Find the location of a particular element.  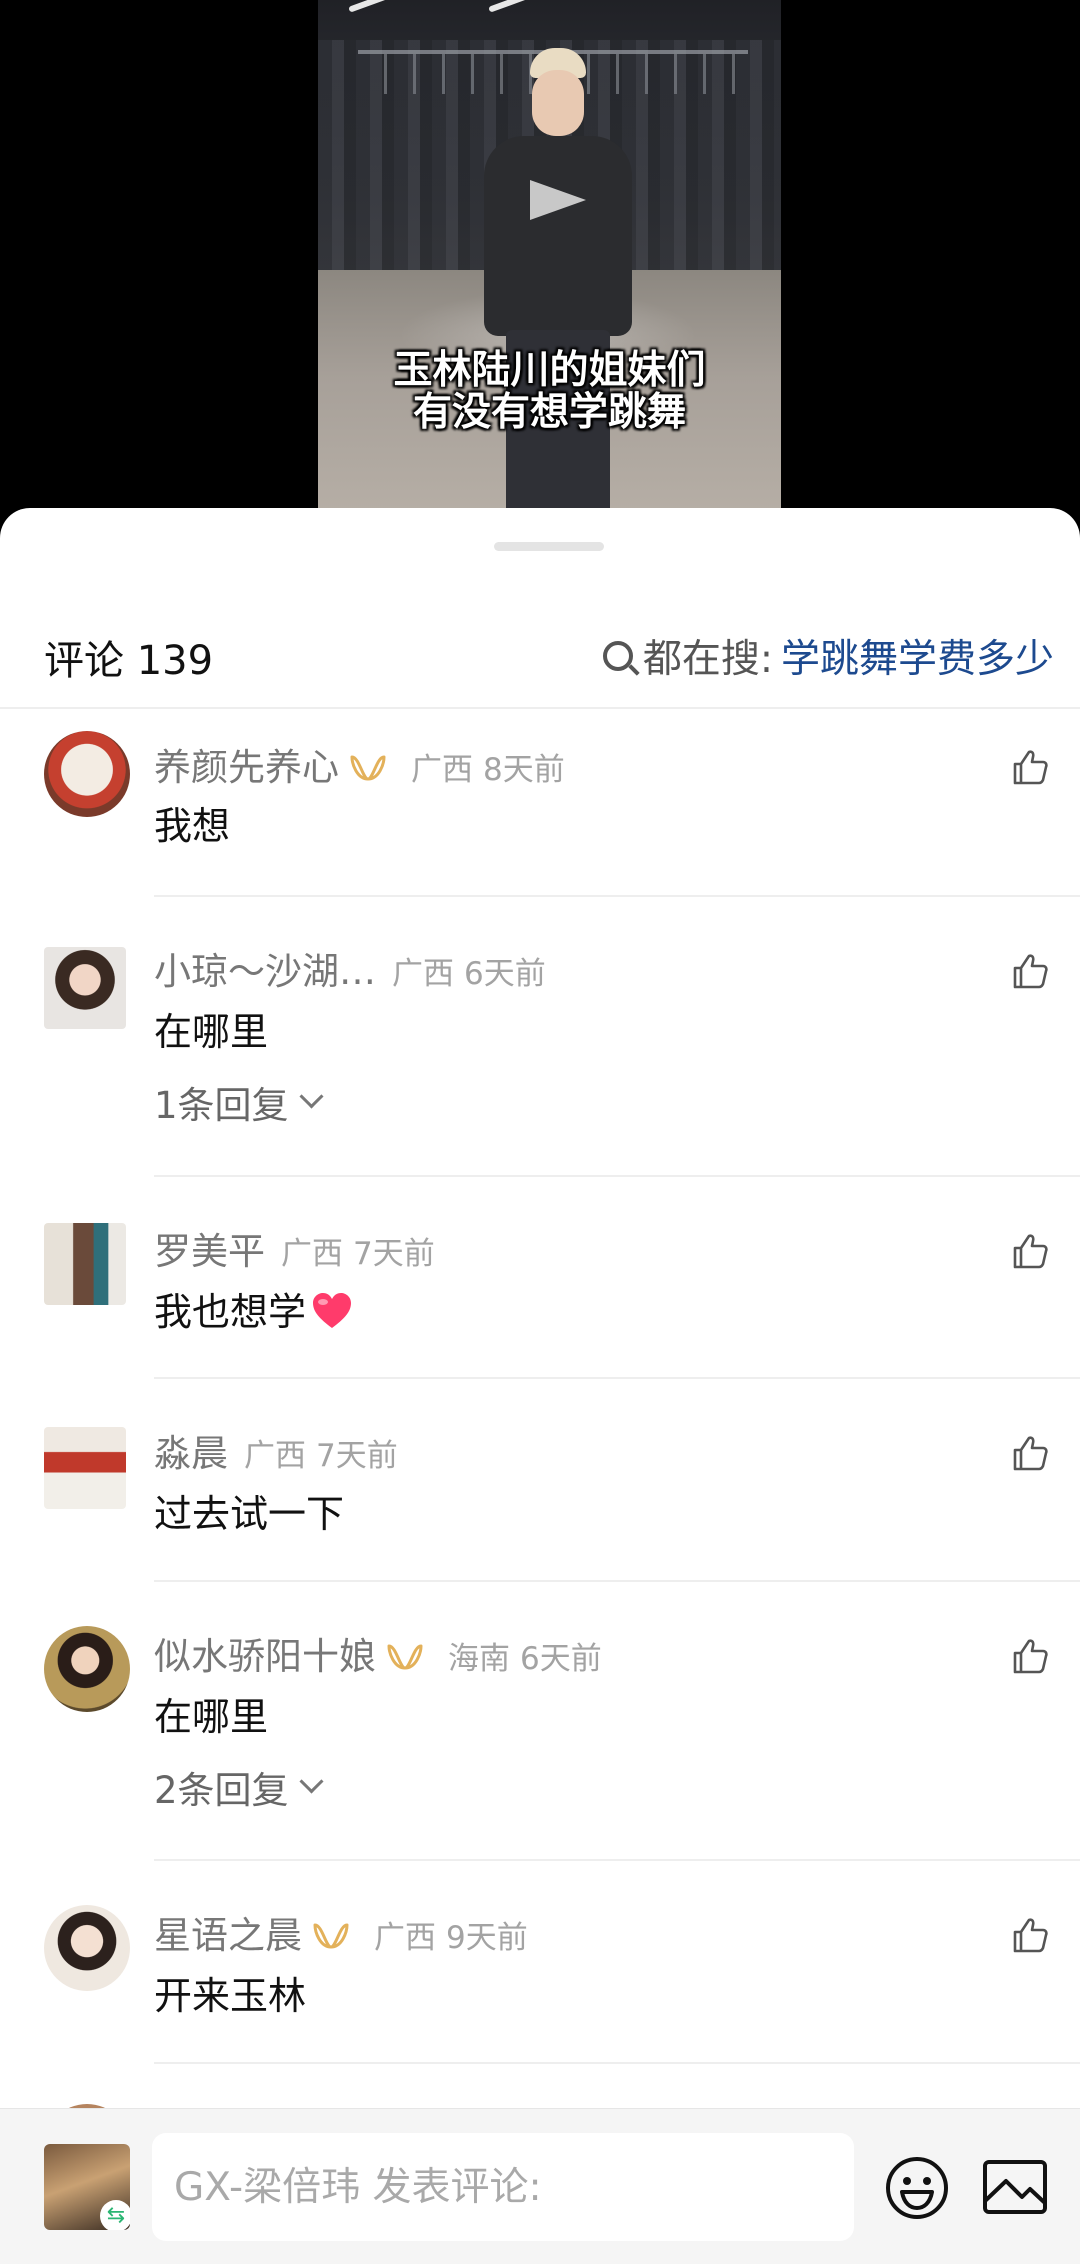

comment-item: 似水骄阳十娘 海南 6天前 在哪里 2条回复 is located at coordinates (540, 1721).